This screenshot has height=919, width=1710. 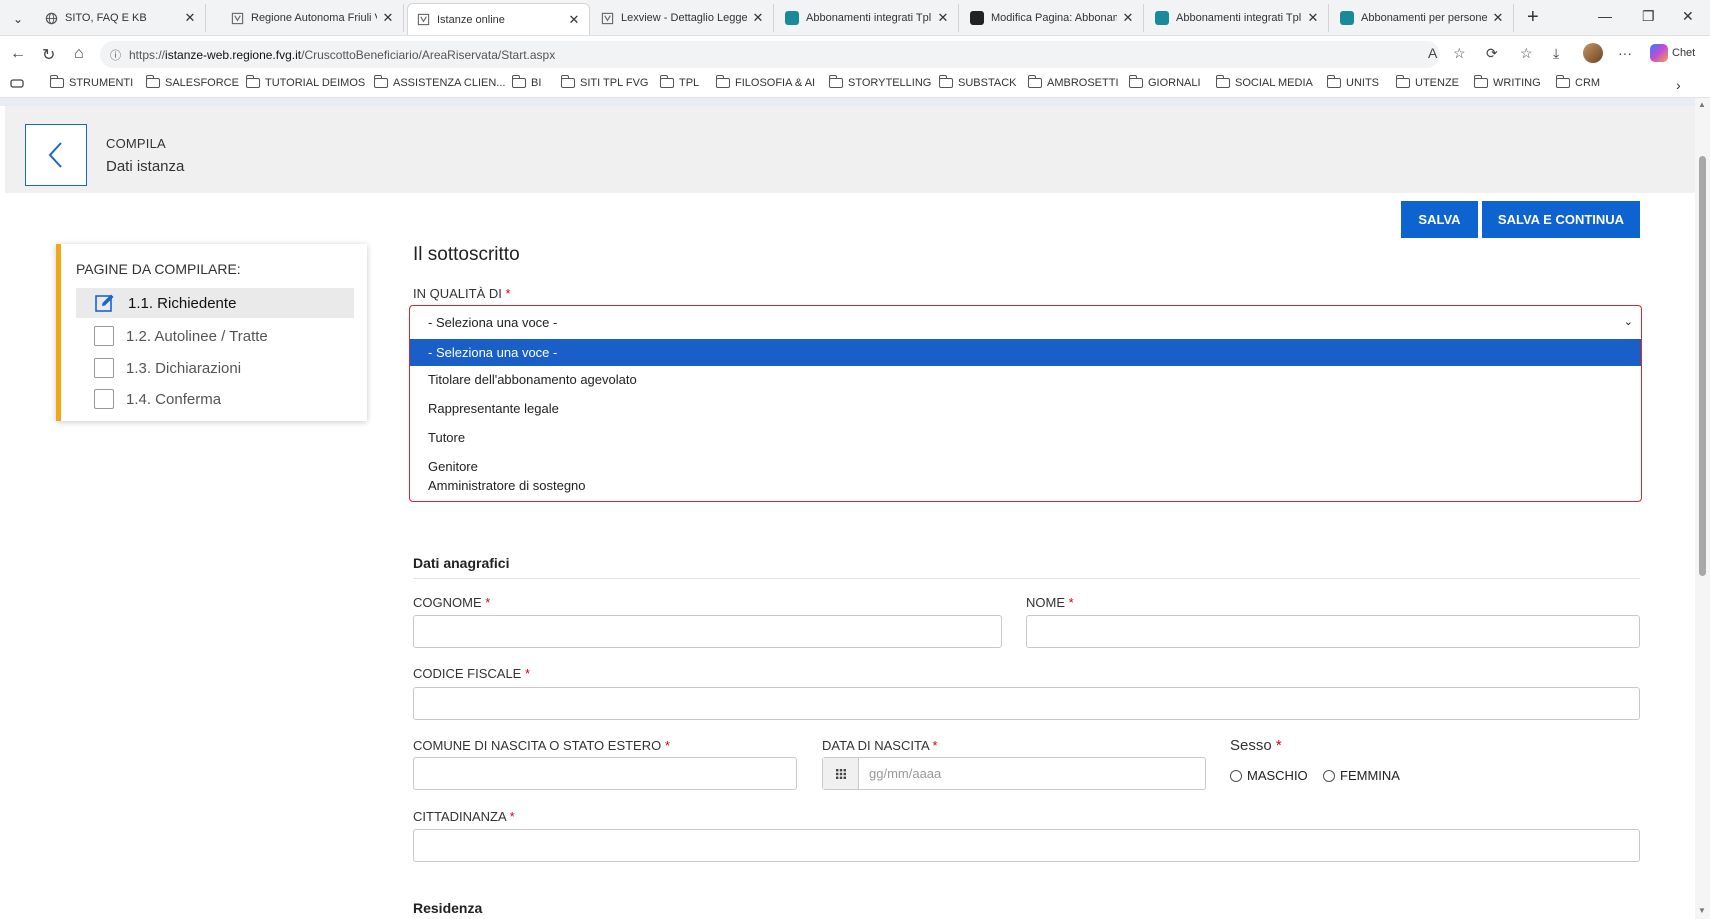 What do you see at coordinates (18, 19) in the screenshot?
I see `tab-actions-menu-icon: ⌄` at bounding box center [18, 19].